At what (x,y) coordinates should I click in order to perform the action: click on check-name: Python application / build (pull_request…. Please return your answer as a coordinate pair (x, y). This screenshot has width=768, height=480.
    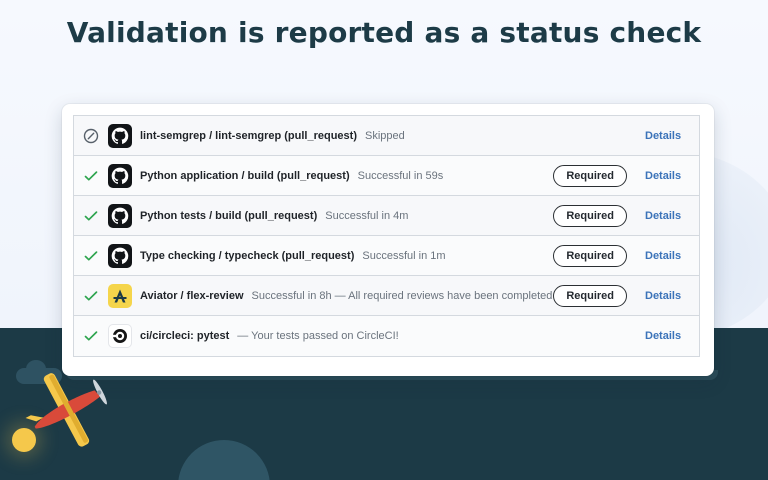
    Looking at the image, I should click on (245, 175).